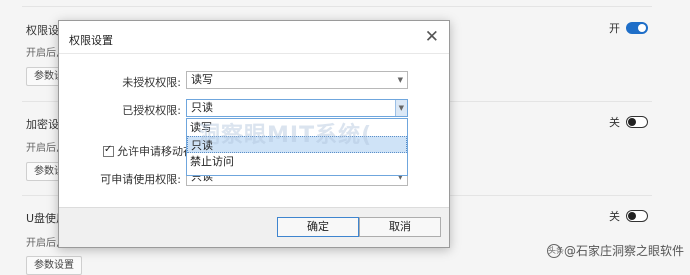  What do you see at coordinates (400, 227) in the screenshot?
I see `cancel-button: 取消` at bounding box center [400, 227].